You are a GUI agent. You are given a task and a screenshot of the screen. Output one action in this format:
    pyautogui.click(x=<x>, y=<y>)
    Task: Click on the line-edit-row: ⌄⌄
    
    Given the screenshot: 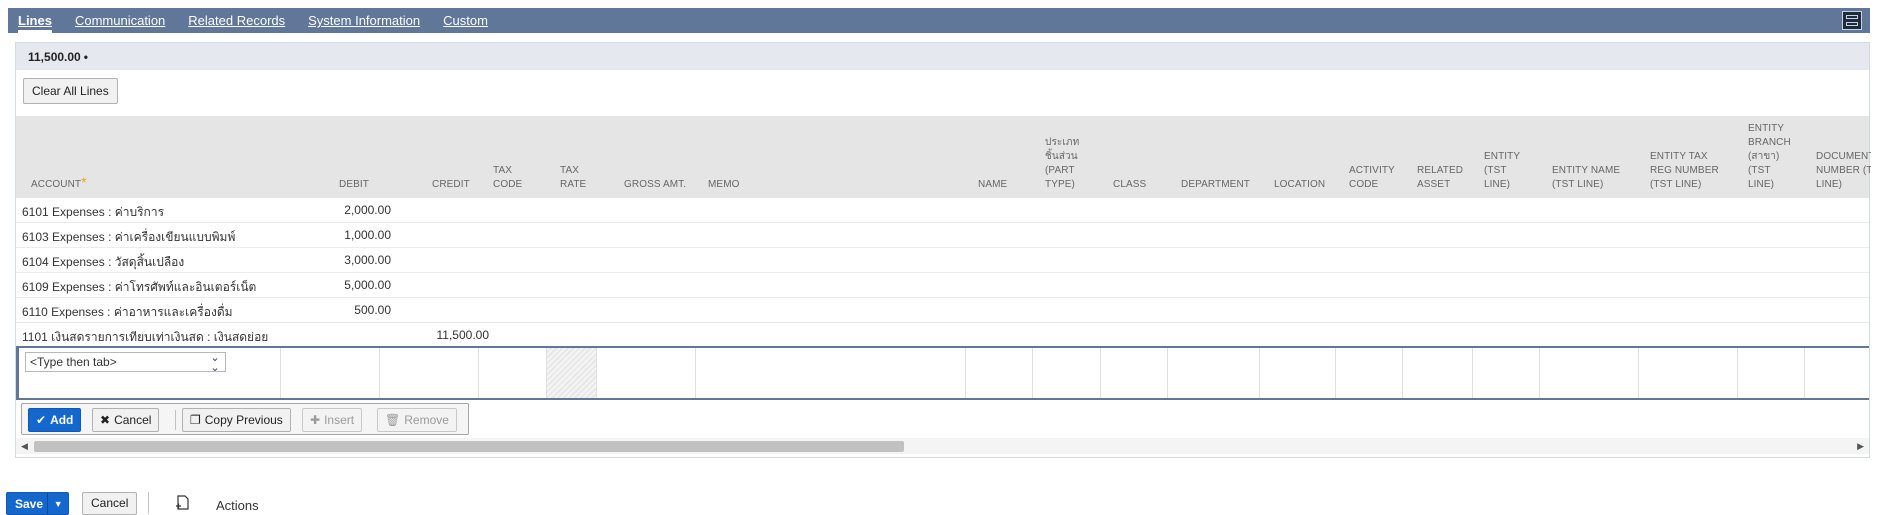 What is the action you would take?
    pyautogui.click(x=942, y=373)
    